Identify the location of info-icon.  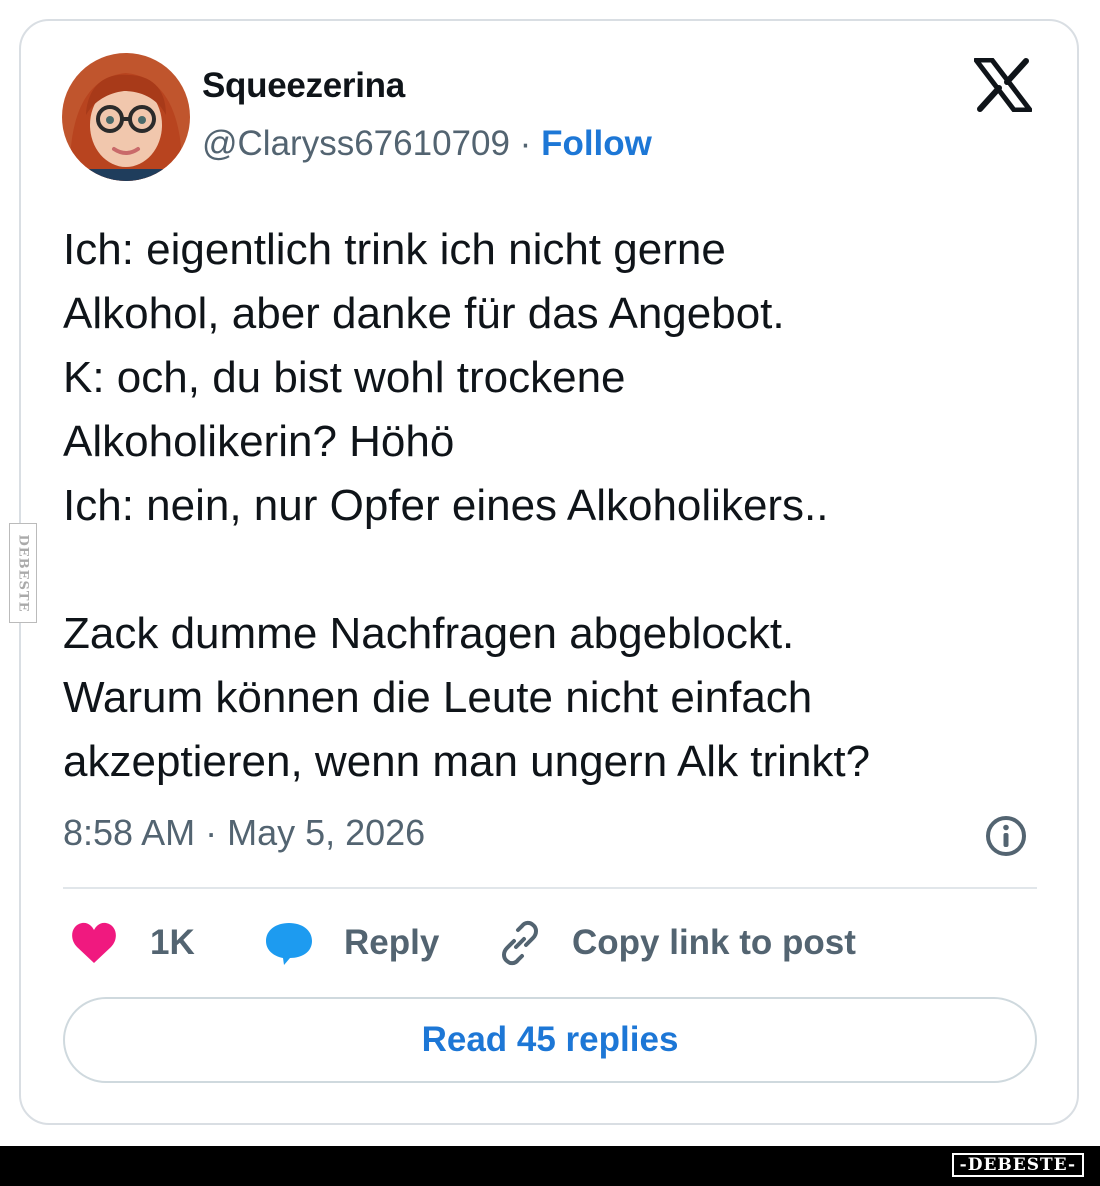
(1006, 836).